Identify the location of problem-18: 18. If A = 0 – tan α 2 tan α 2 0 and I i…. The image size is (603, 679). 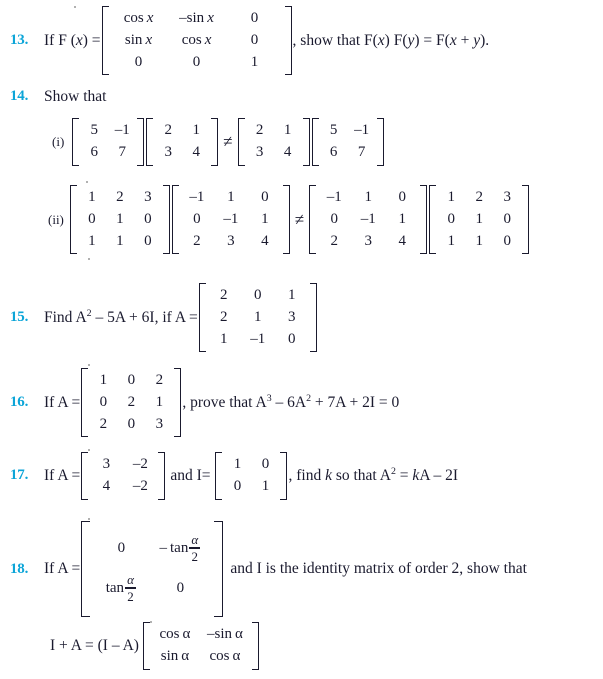
(268, 569).